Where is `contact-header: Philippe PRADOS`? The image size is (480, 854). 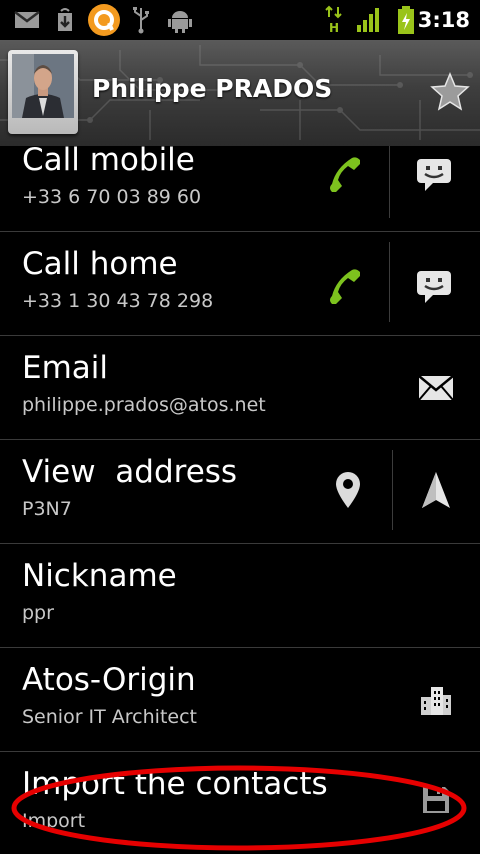
contact-header: Philippe PRADOS is located at coordinates (240, 93).